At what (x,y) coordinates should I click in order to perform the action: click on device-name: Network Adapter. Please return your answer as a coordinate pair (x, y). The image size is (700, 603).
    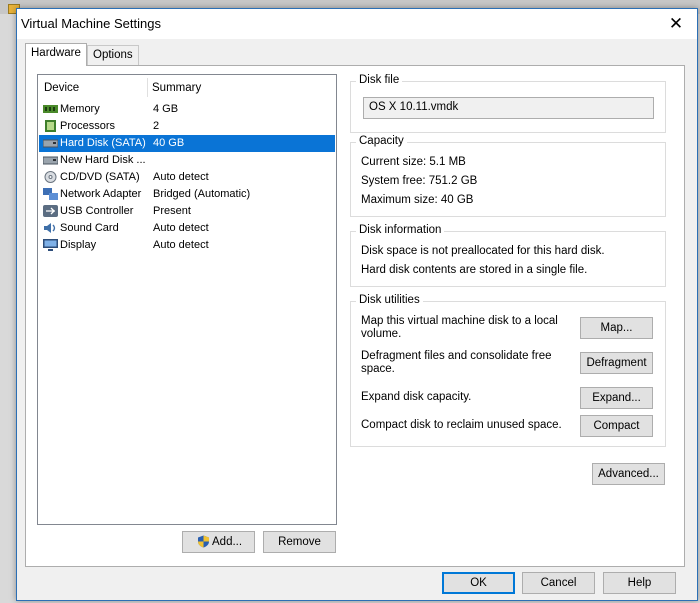
    Looking at the image, I should click on (101, 194).